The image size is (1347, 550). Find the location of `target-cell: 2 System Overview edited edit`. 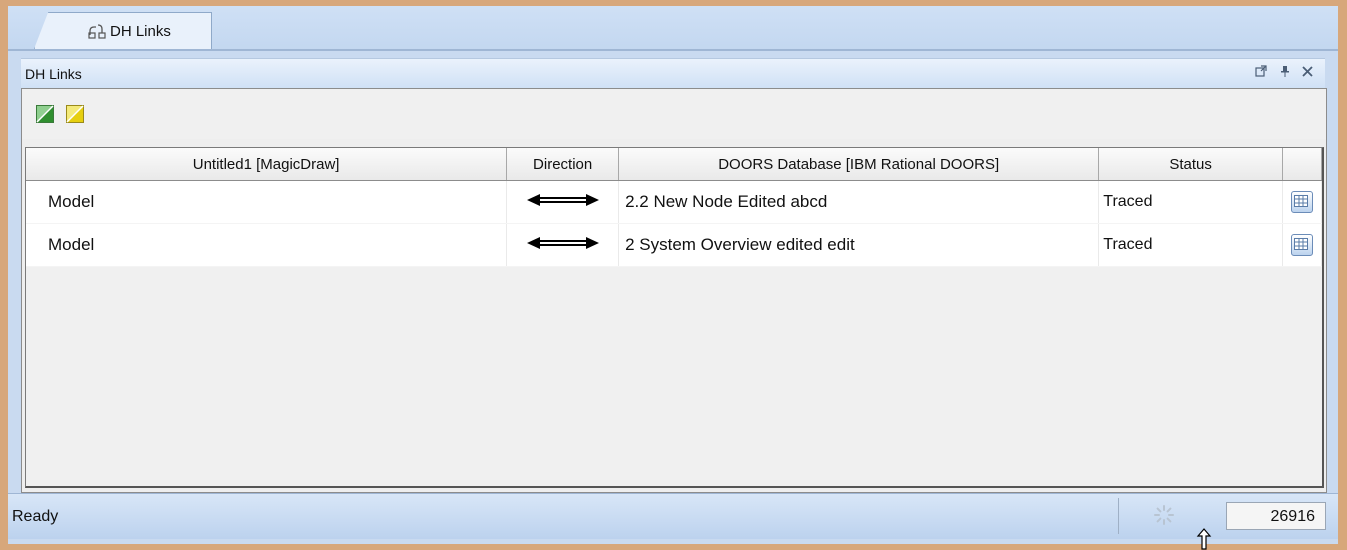

target-cell: 2 System Overview edited edit is located at coordinates (859, 245).